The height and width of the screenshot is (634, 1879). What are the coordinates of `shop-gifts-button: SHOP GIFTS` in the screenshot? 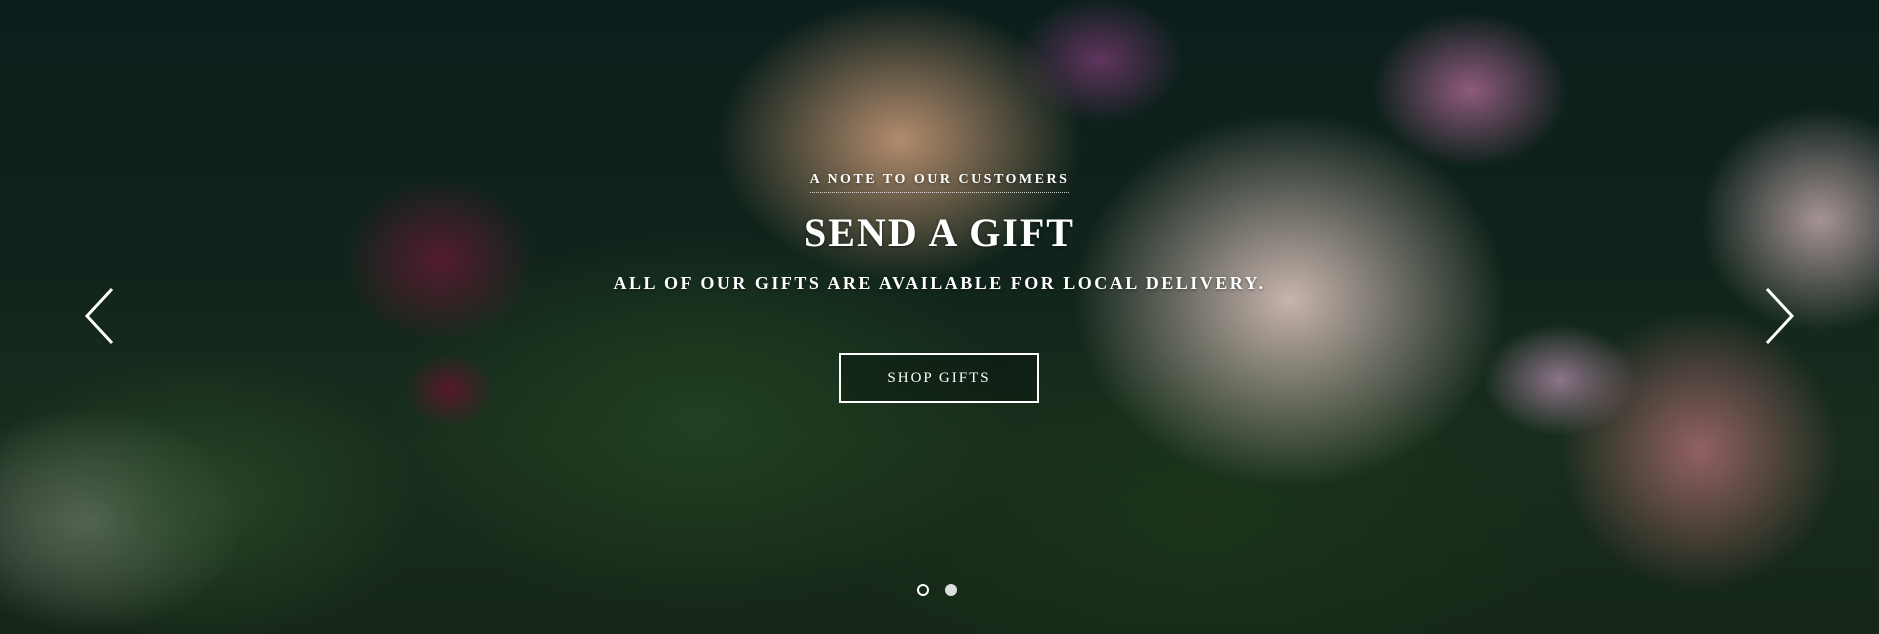 It's located at (939, 378).